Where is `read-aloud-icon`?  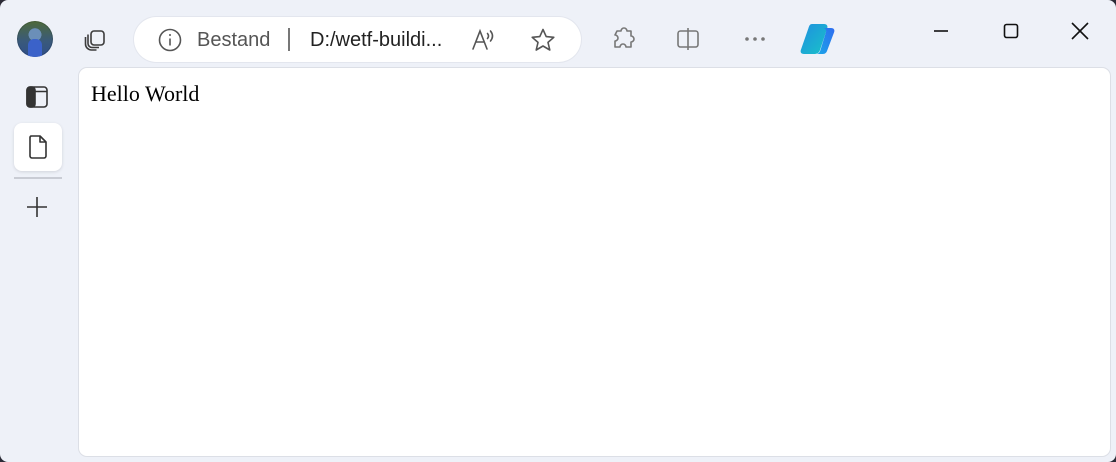 read-aloud-icon is located at coordinates (483, 40).